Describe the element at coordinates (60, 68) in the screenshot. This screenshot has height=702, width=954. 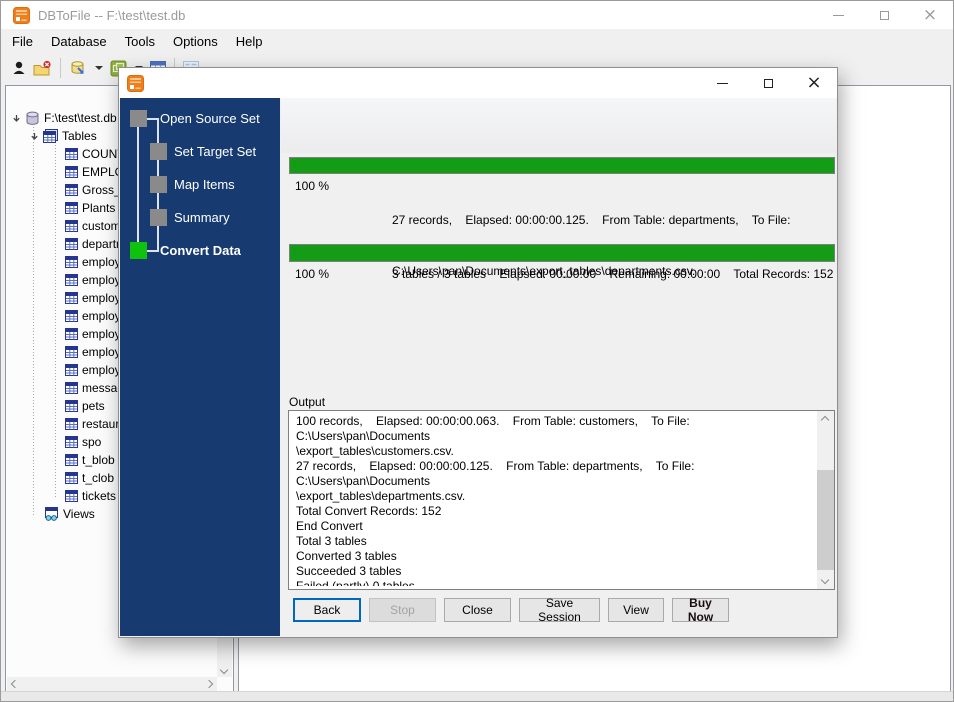
I see `toolbar-separator` at that location.